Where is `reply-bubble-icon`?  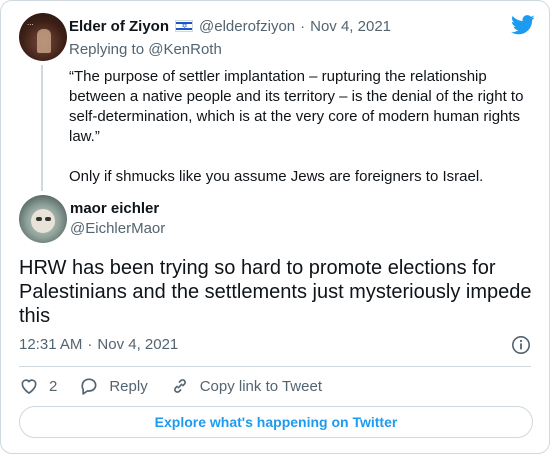
reply-bubble-icon is located at coordinates (89, 386).